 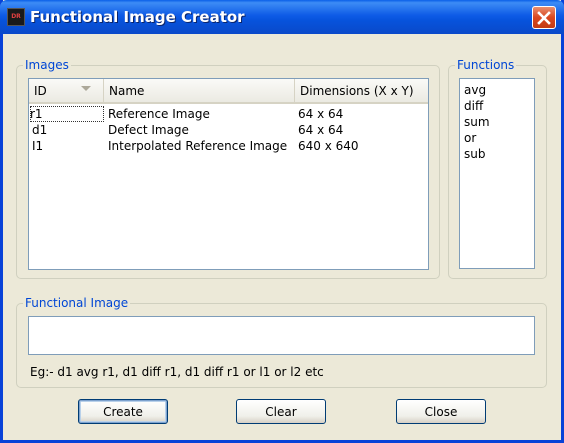 I want to click on row-name: Interpolated Reference Image, so click(x=198, y=146).